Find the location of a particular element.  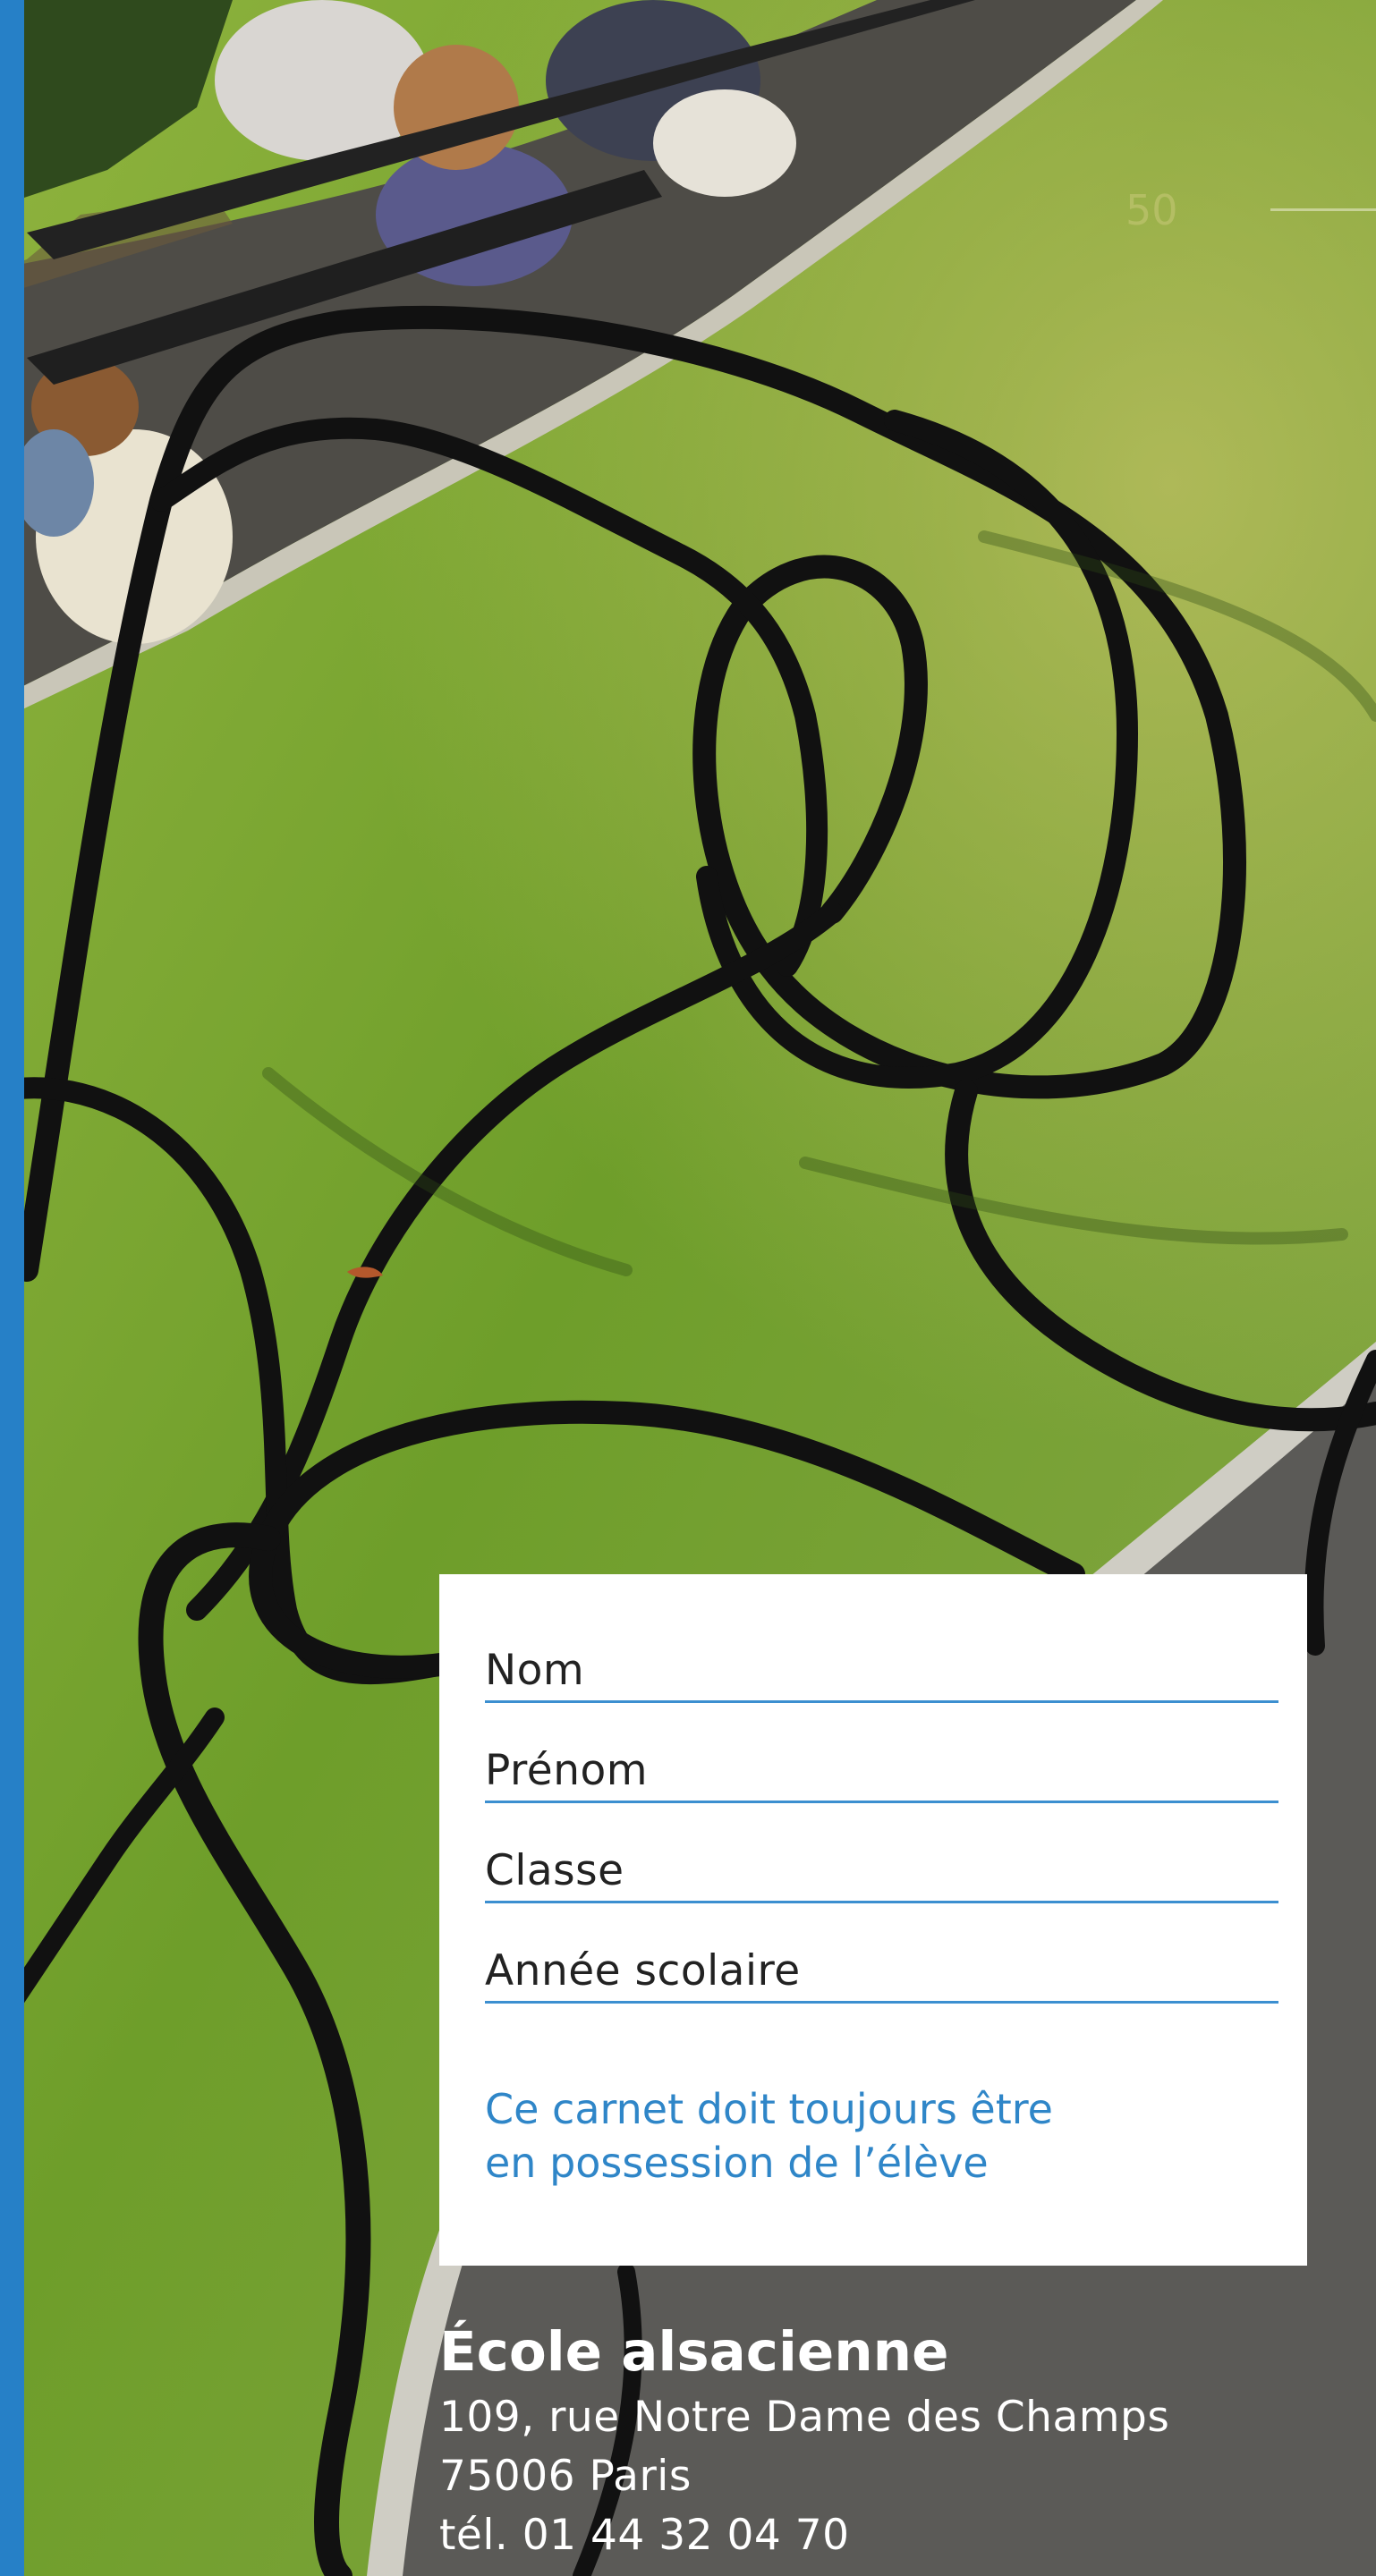

page-number-rule is located at coordinates (1323, 209).